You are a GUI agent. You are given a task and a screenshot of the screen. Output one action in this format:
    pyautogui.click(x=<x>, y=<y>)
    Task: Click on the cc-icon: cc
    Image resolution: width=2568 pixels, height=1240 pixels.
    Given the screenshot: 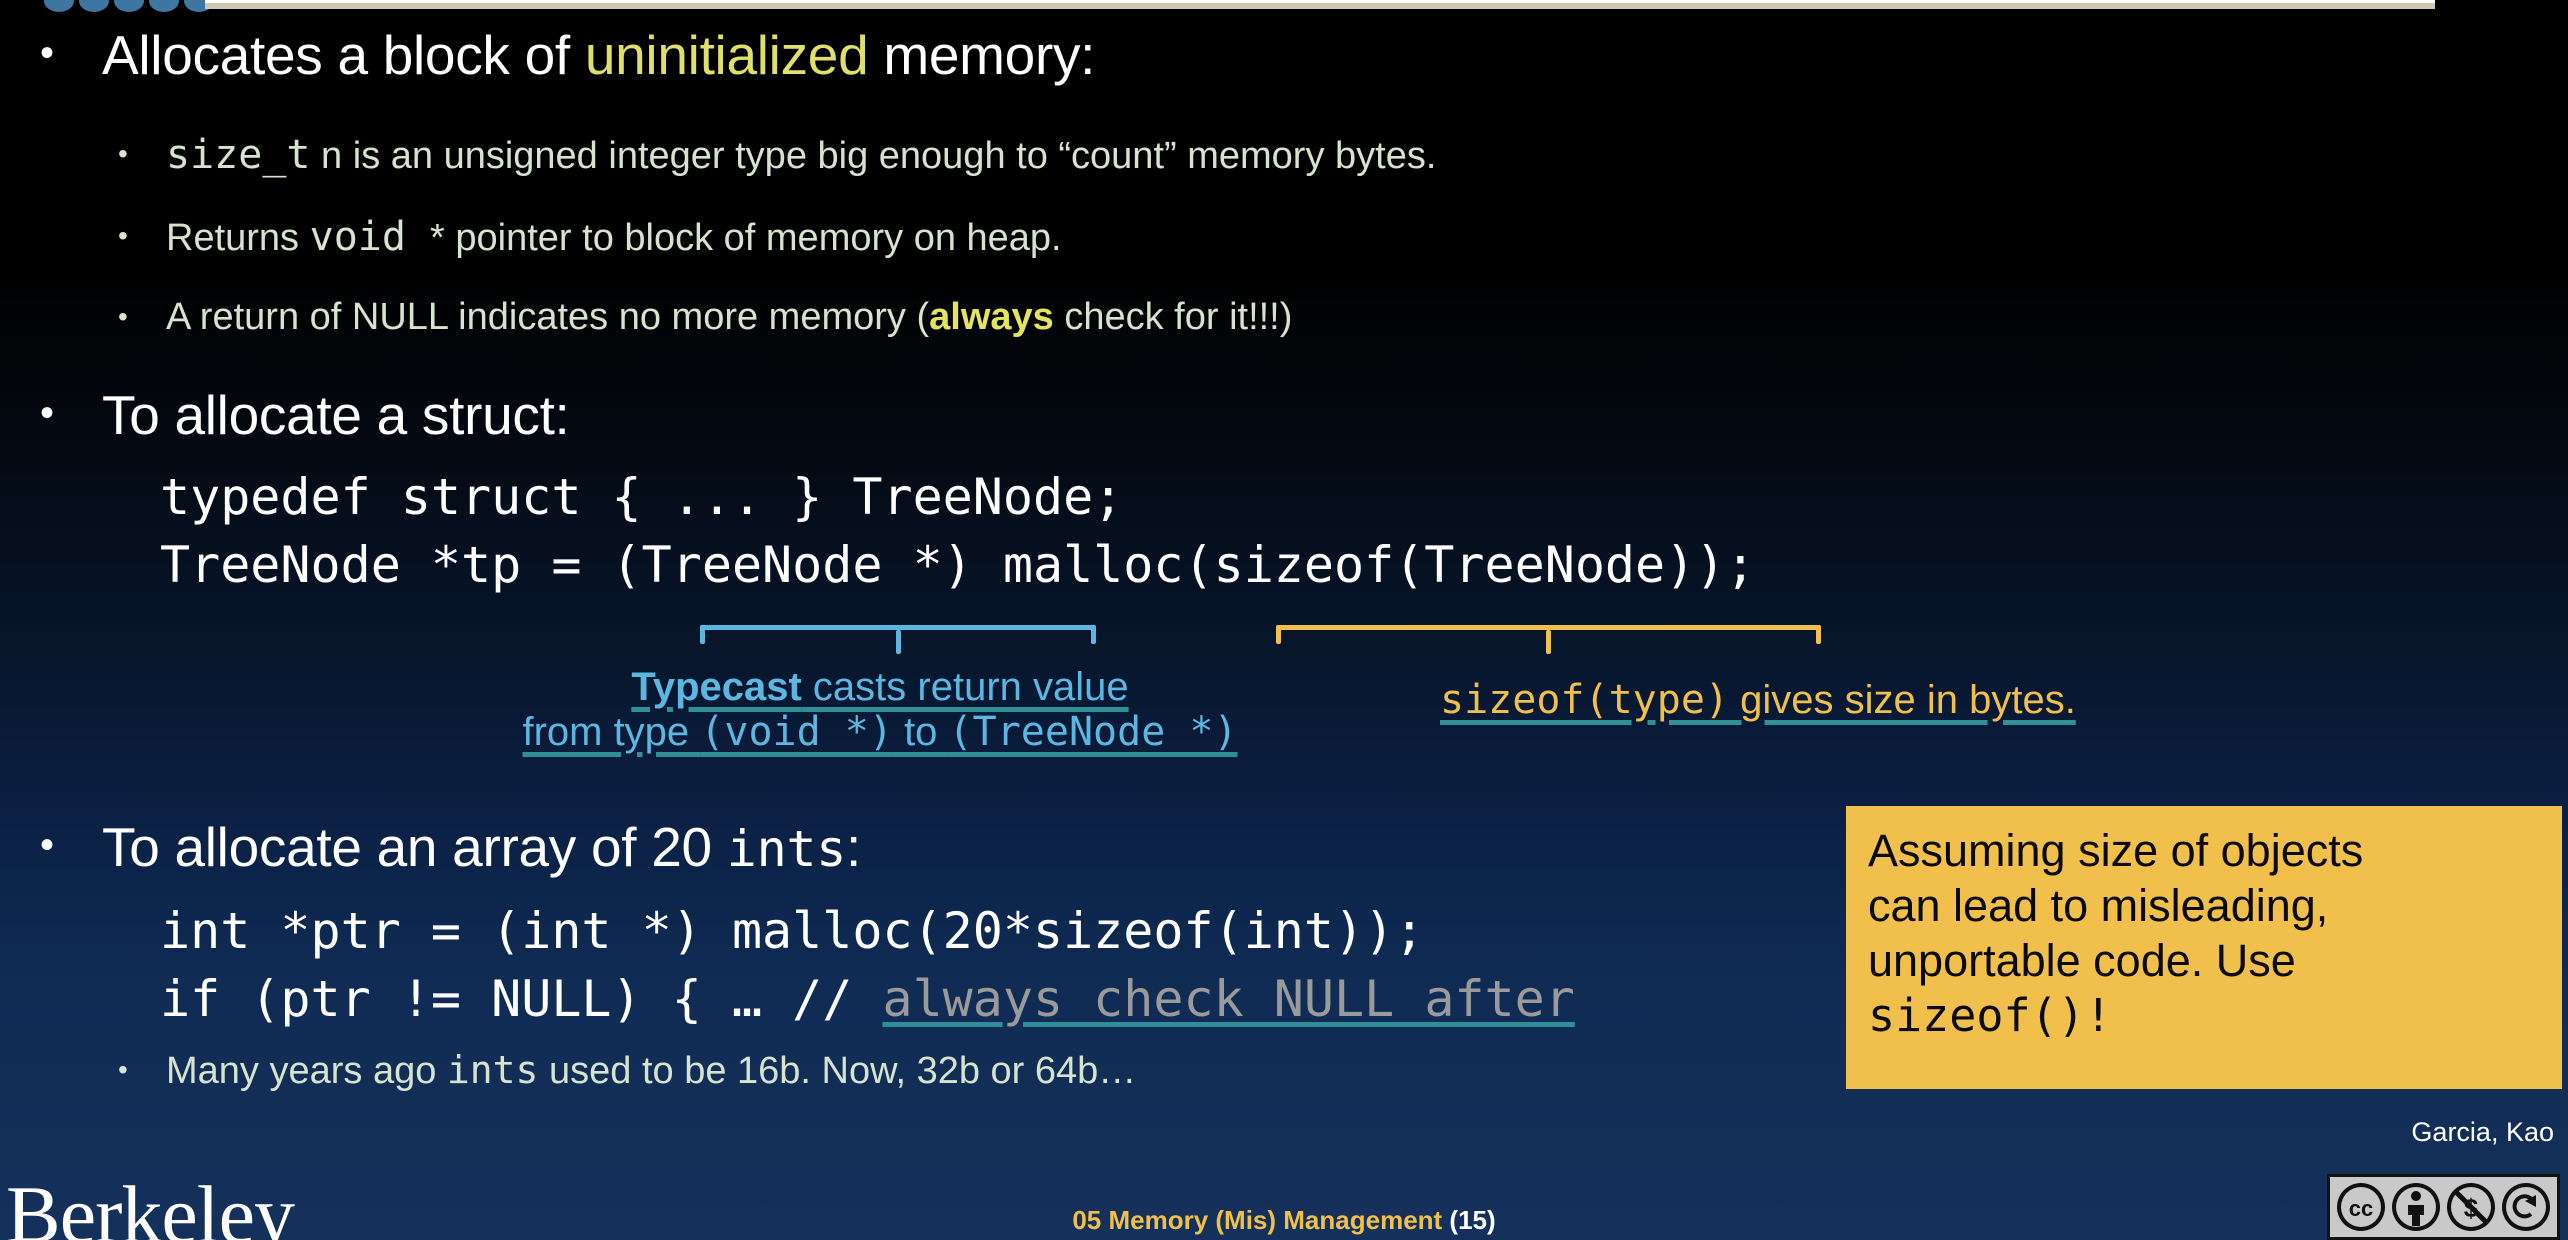 What is the action you would take?
    pyautogui.click(x=2361, y=1207)
    